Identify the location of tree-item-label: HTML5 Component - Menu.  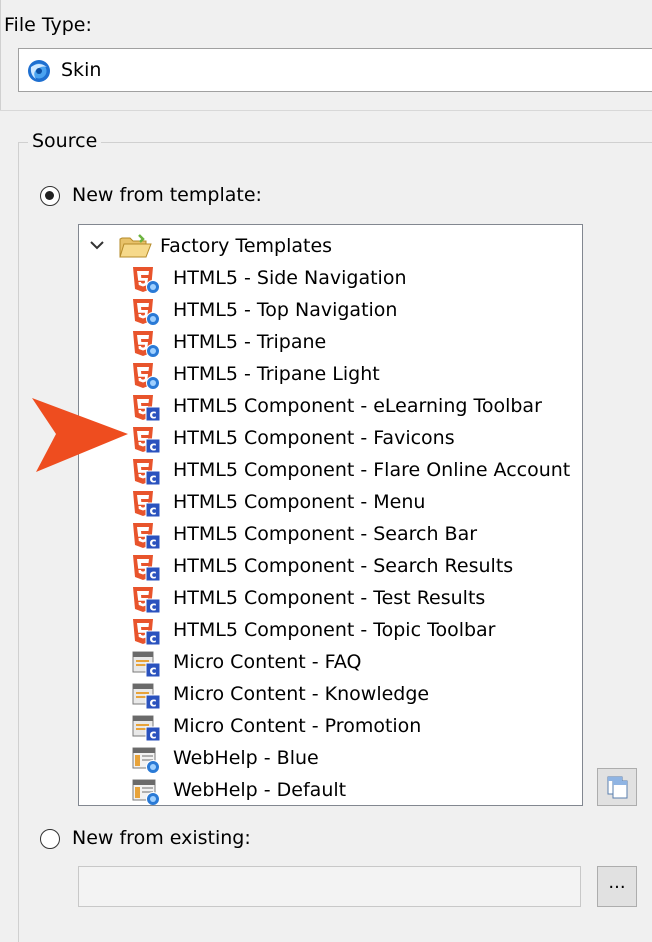
(299, 502).